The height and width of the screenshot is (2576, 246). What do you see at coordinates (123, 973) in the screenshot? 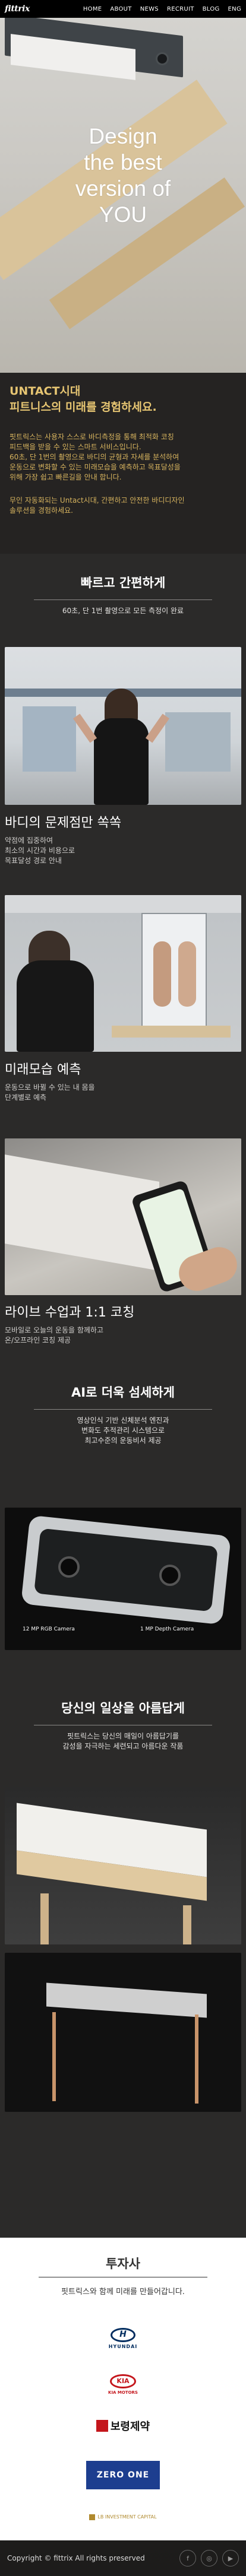
I see `future-prediction-photo` at bounding box center [123, 973].